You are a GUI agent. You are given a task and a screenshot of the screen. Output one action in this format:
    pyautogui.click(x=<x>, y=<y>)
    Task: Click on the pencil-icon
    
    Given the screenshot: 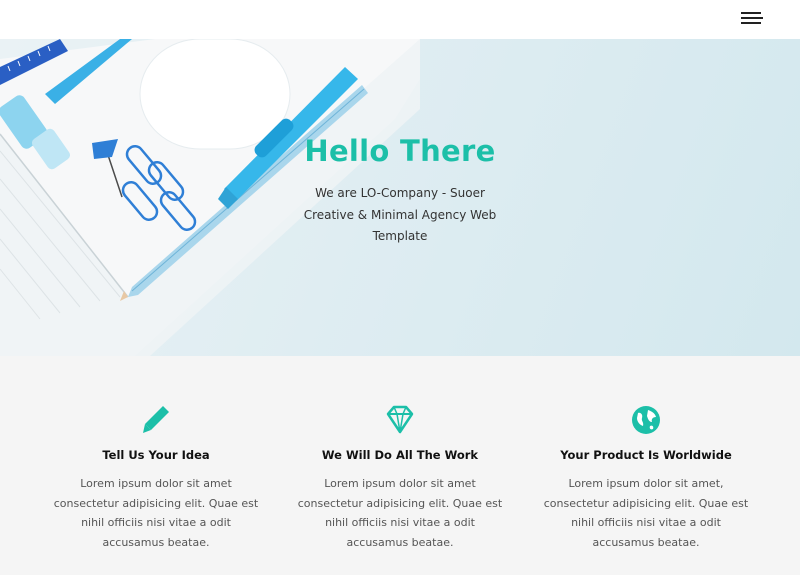 What is the action you would take?
    pyautogui.click(x=156, y=419)
    